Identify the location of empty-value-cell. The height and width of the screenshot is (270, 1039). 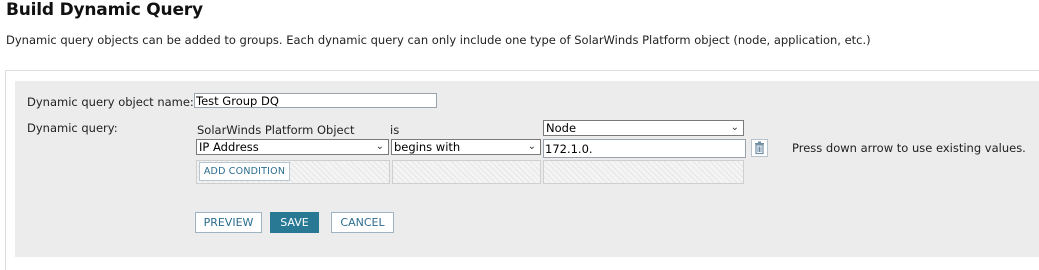
(643, 172).